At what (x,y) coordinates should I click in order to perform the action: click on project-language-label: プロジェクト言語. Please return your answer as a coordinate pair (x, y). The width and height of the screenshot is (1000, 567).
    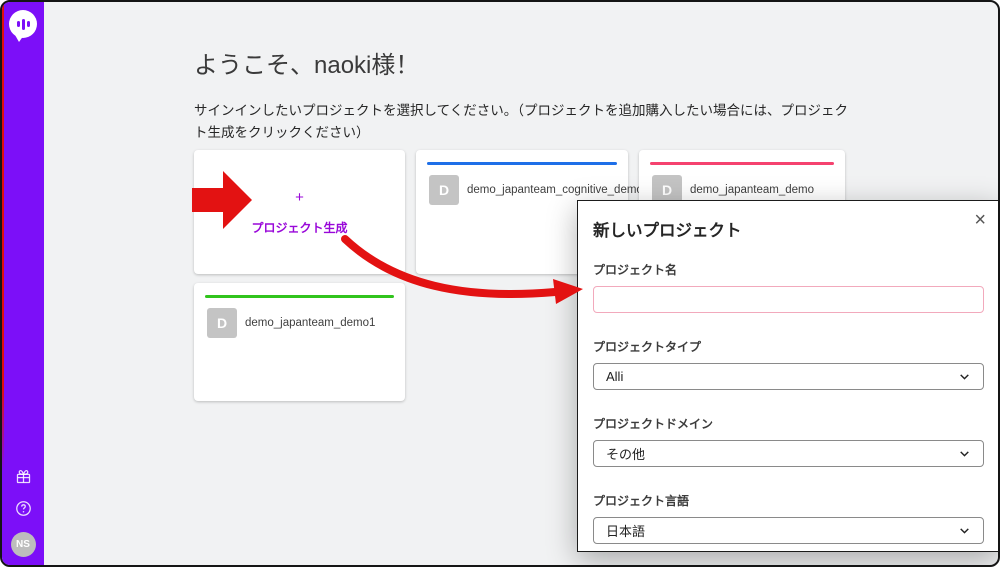
    Looking at the image, I should click on (641, 501).